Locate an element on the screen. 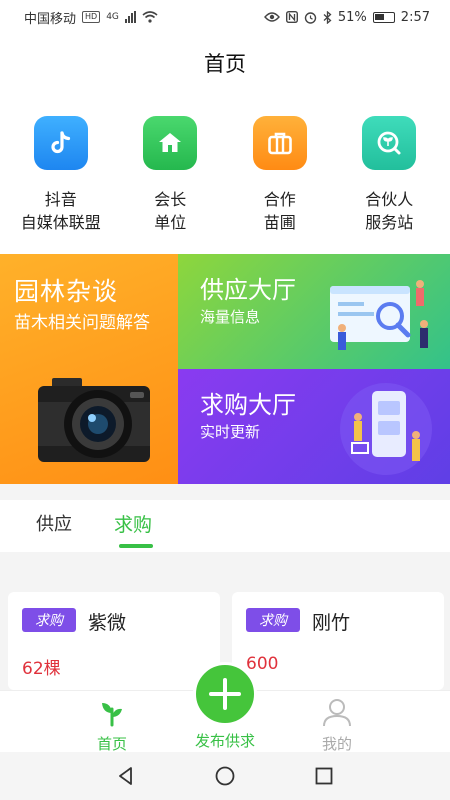 The width and height of the screenshot is (450, 800). tab-demand: 求购 is located at coordinates (133, 523).